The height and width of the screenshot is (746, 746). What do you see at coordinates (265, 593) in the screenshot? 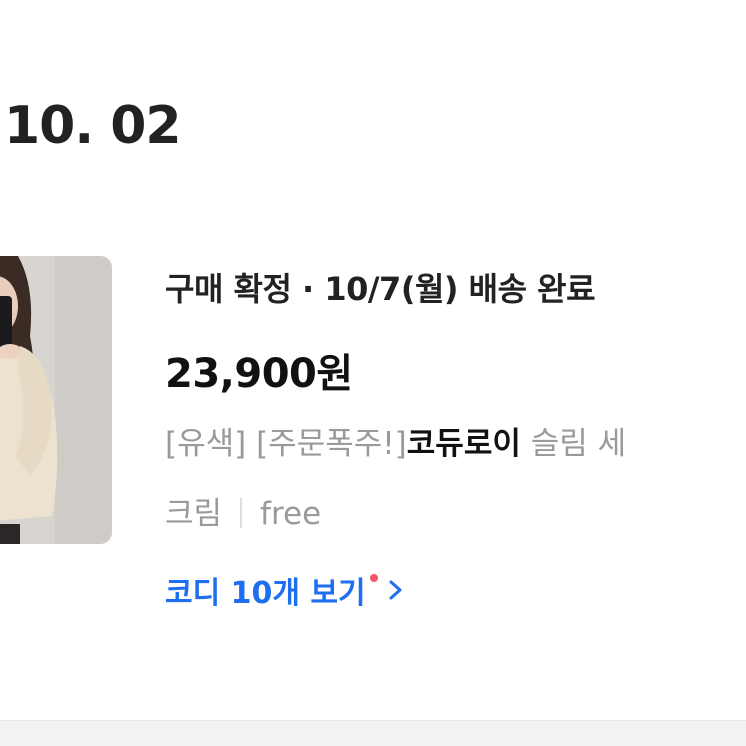
I see `codi-view-label: 코디 10개 보기` at bounding box center [265, 593].